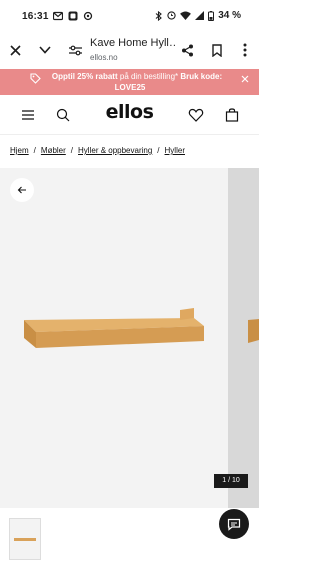 This screenshot has height=575, width=320. I want to click on tune-icon, so click(75, 50).